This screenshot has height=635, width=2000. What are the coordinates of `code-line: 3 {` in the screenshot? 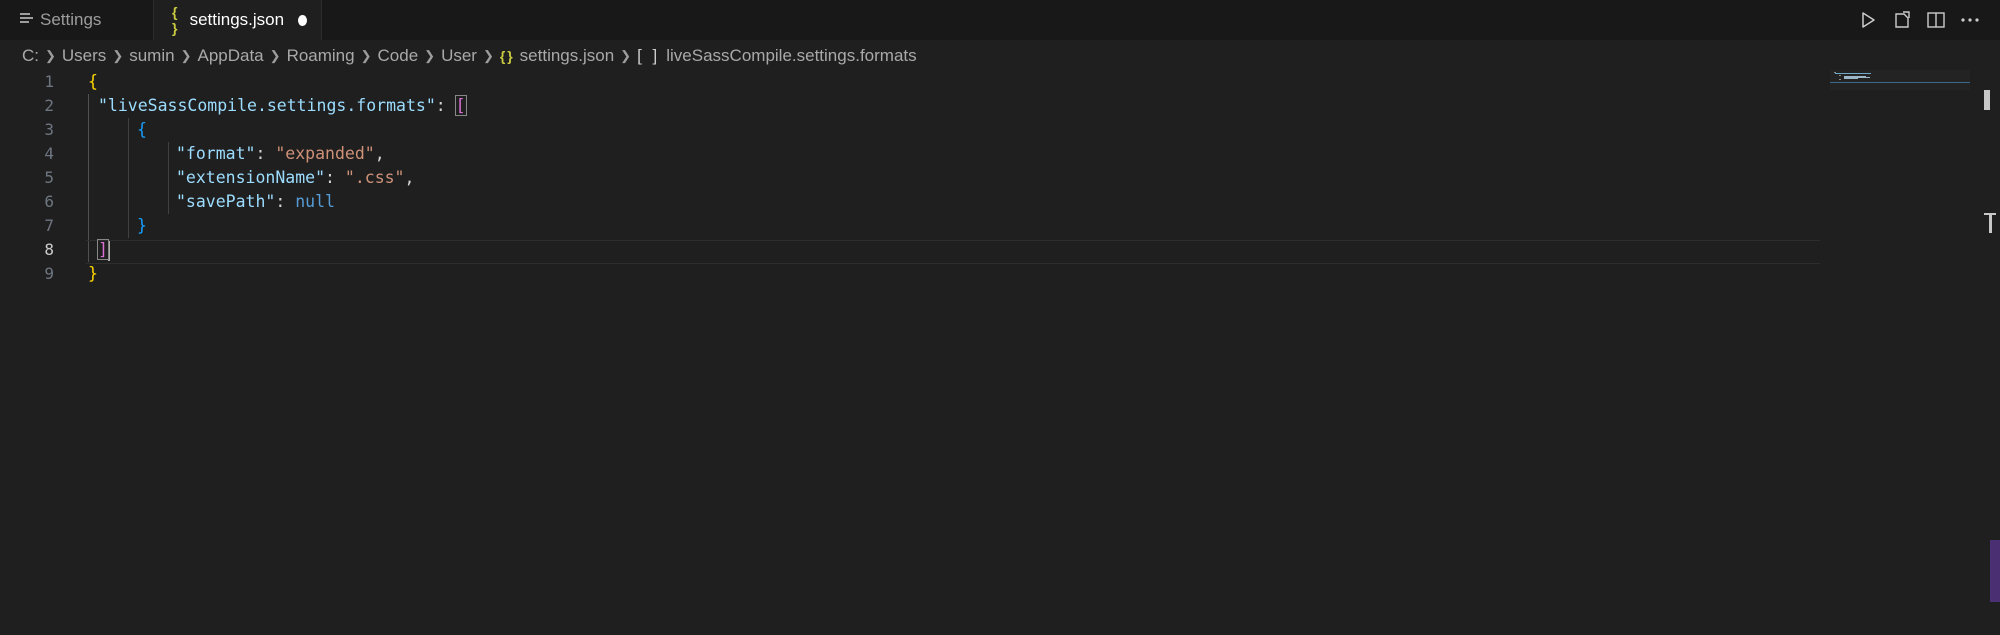 It's located at (910, 130).